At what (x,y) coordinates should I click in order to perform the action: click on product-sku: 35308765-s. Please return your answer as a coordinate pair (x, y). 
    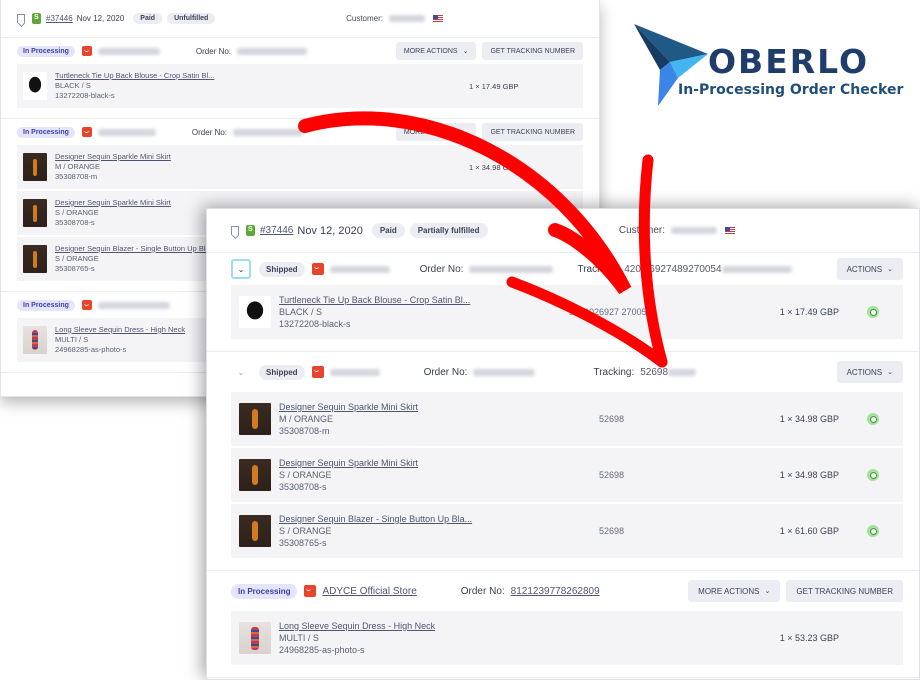
    Looking at the image, I should click on (75, 269).